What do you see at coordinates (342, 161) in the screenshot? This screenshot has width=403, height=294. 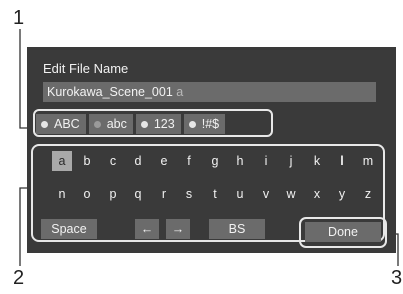 I see `key-l: l` at bounding box center [342, 161].